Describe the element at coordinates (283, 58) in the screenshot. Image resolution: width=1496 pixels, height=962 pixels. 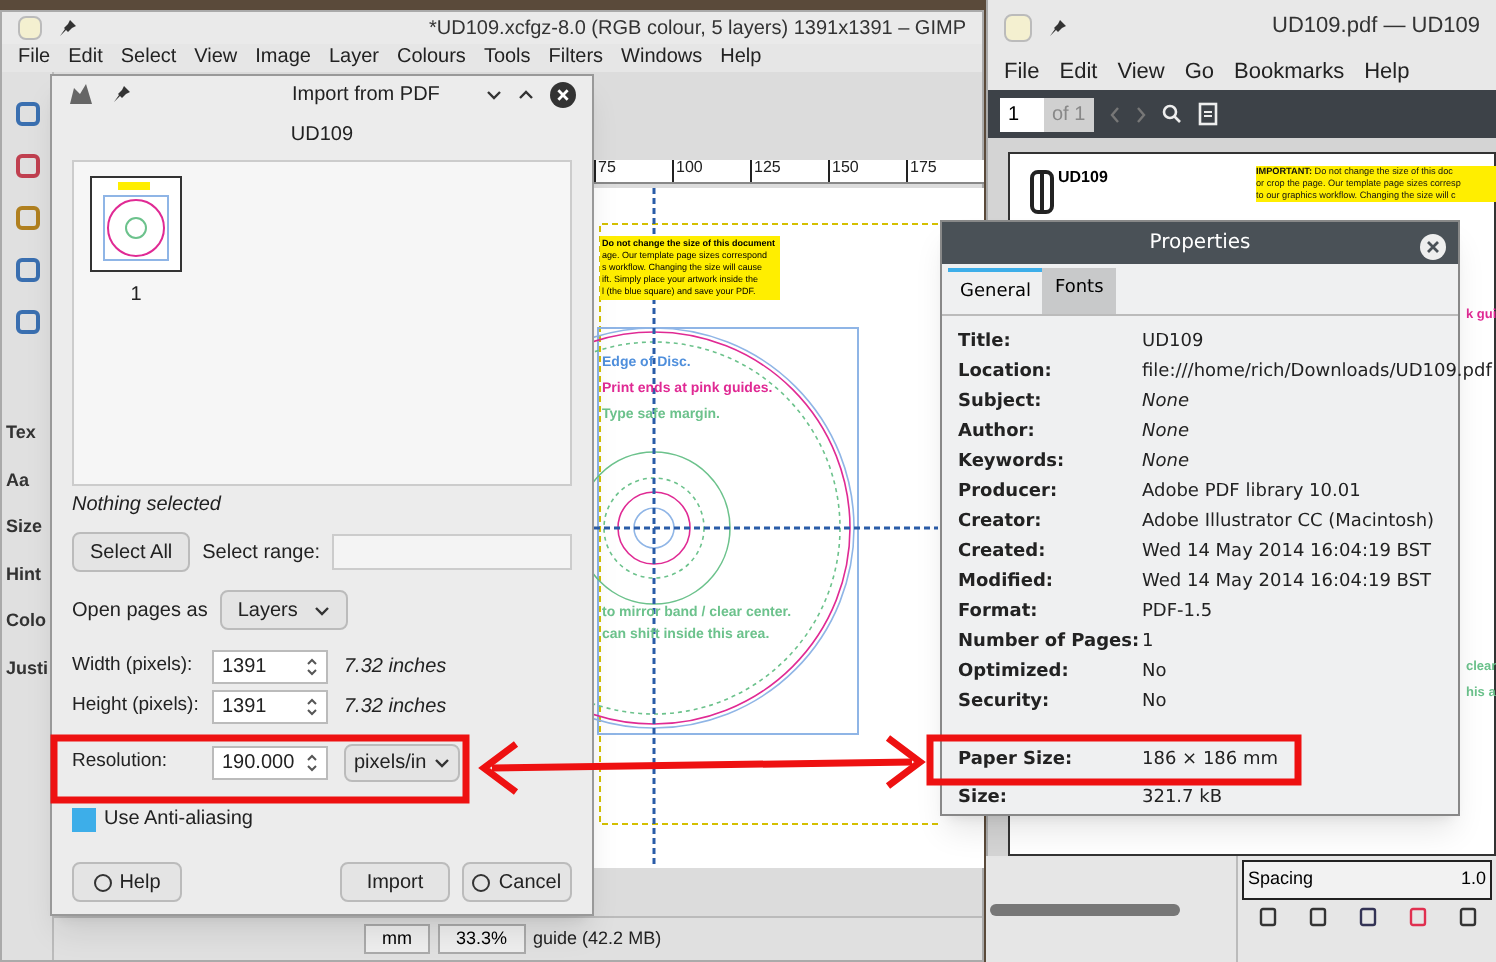
I see `menu-item: Image` at that location.